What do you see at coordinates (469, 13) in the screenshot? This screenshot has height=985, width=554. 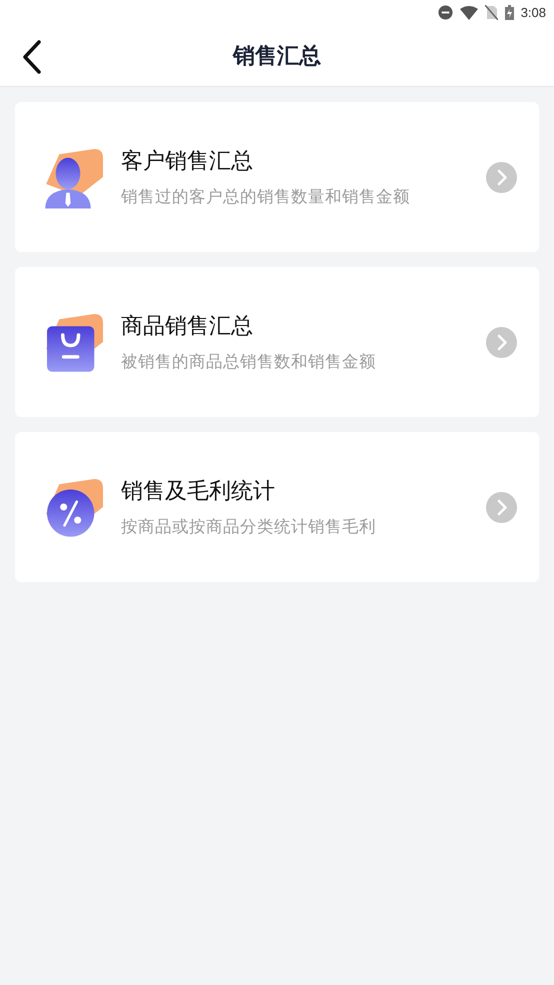 I see `wifi-icon` at bounding box center [469, 13].